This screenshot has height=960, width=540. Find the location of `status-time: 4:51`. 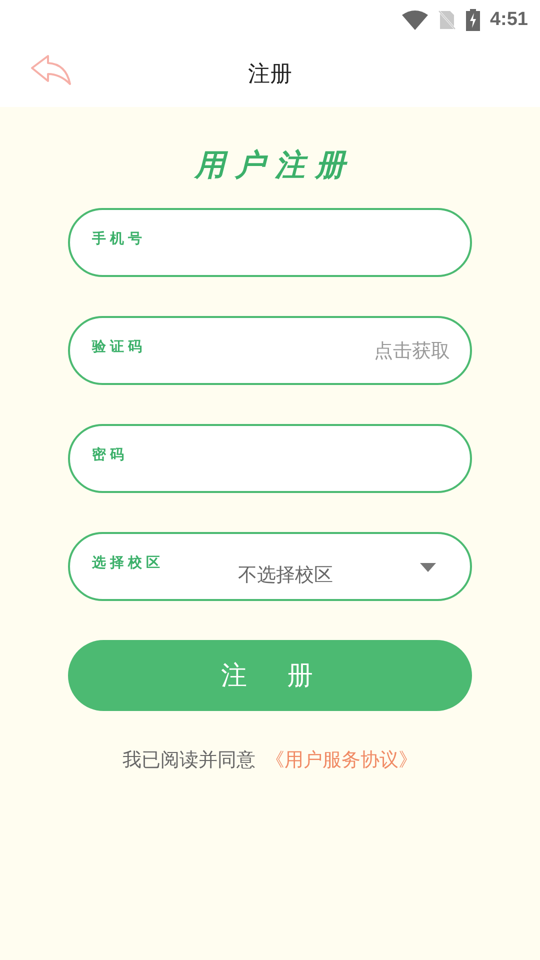

status-time: 4:51 is located at coordinates (509, 20).